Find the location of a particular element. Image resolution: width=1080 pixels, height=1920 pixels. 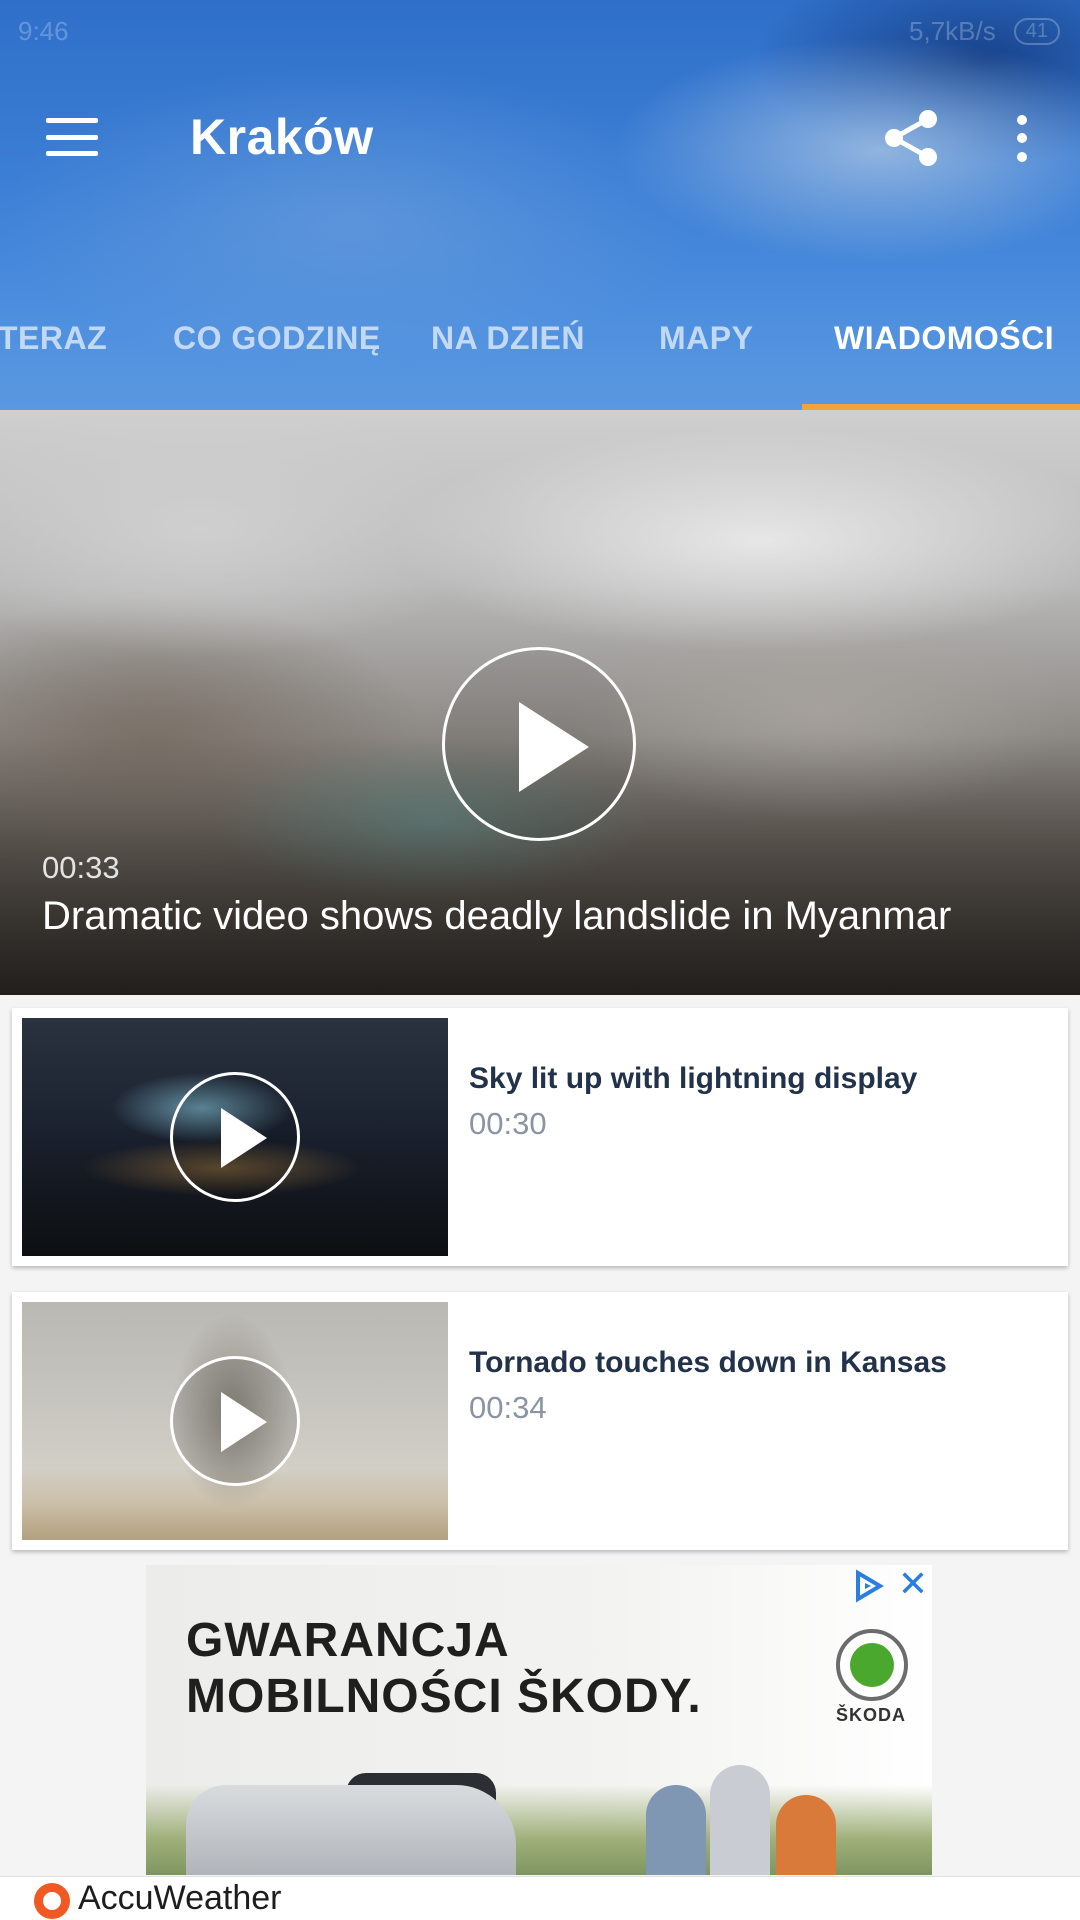

close-icon: ✕ is located at coordinates (913, 1584).